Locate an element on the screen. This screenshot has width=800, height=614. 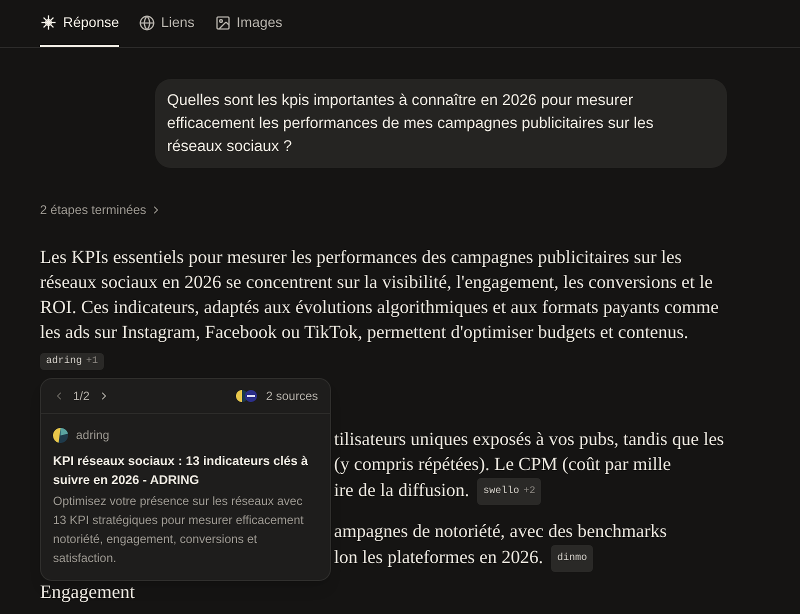
steps-toggle: 2 étapes terminées is located at coordinates (101, 210).